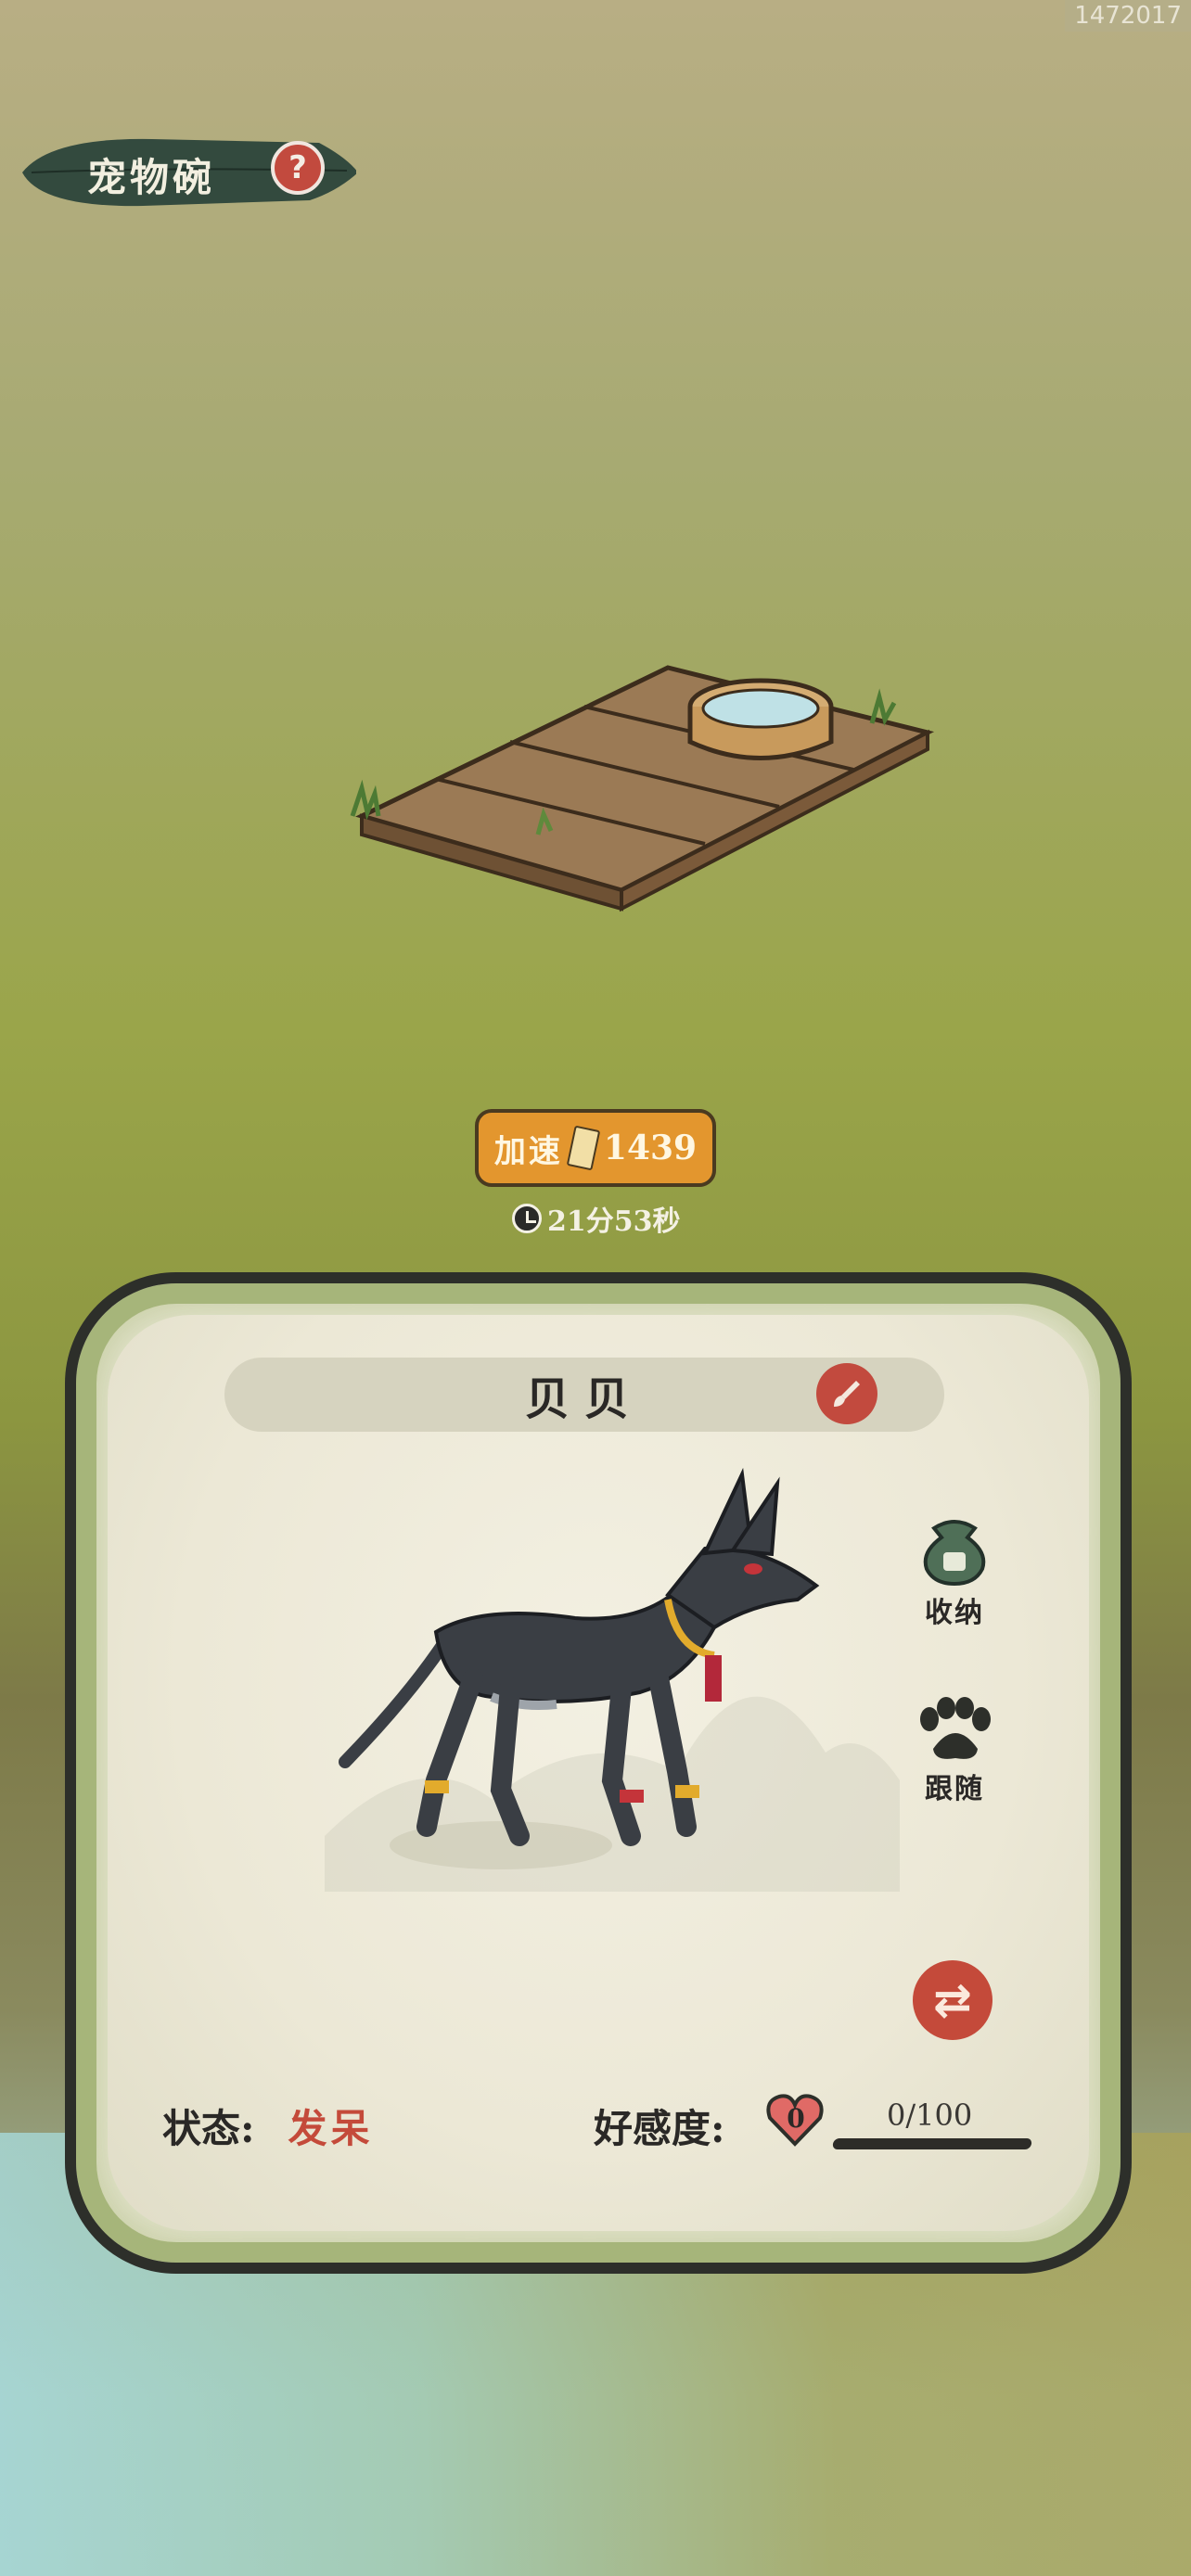 The image size is (1191, 2576). I want to click on store-pet-label: 收纳, so click(955, 1613).